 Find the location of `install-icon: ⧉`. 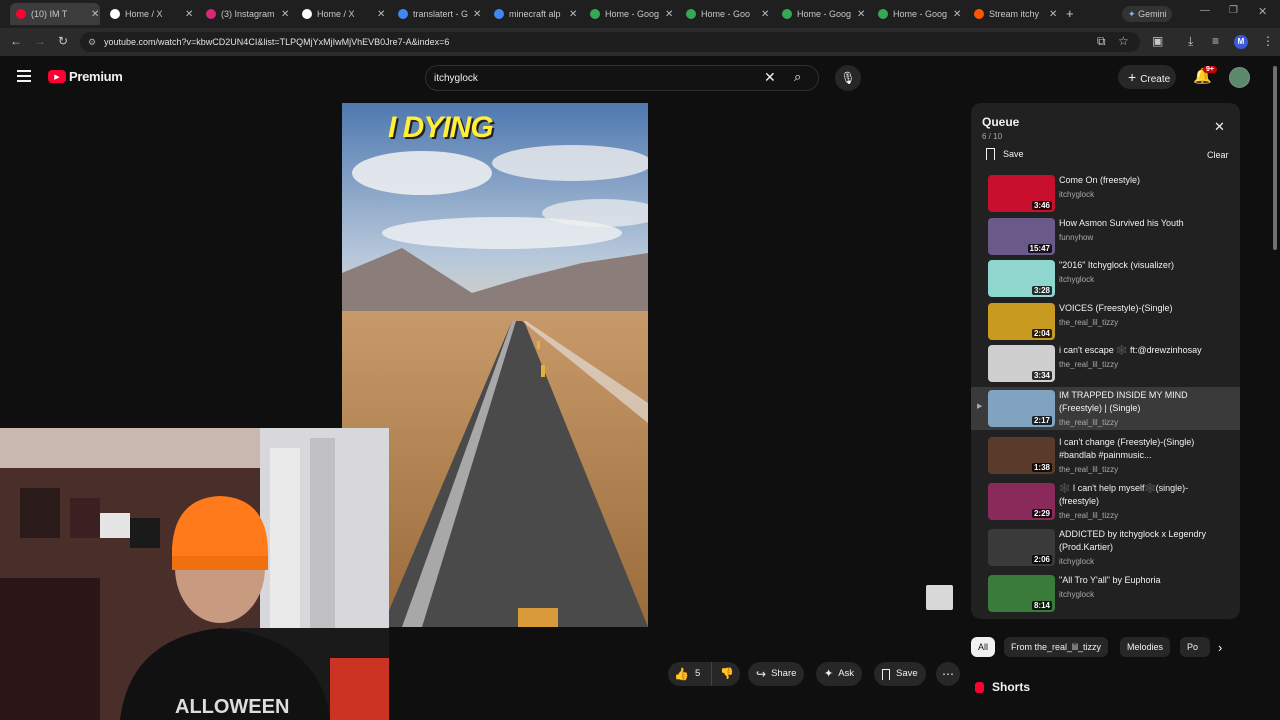

install-icon: ⧉ is located at coordinates (1101, 41).